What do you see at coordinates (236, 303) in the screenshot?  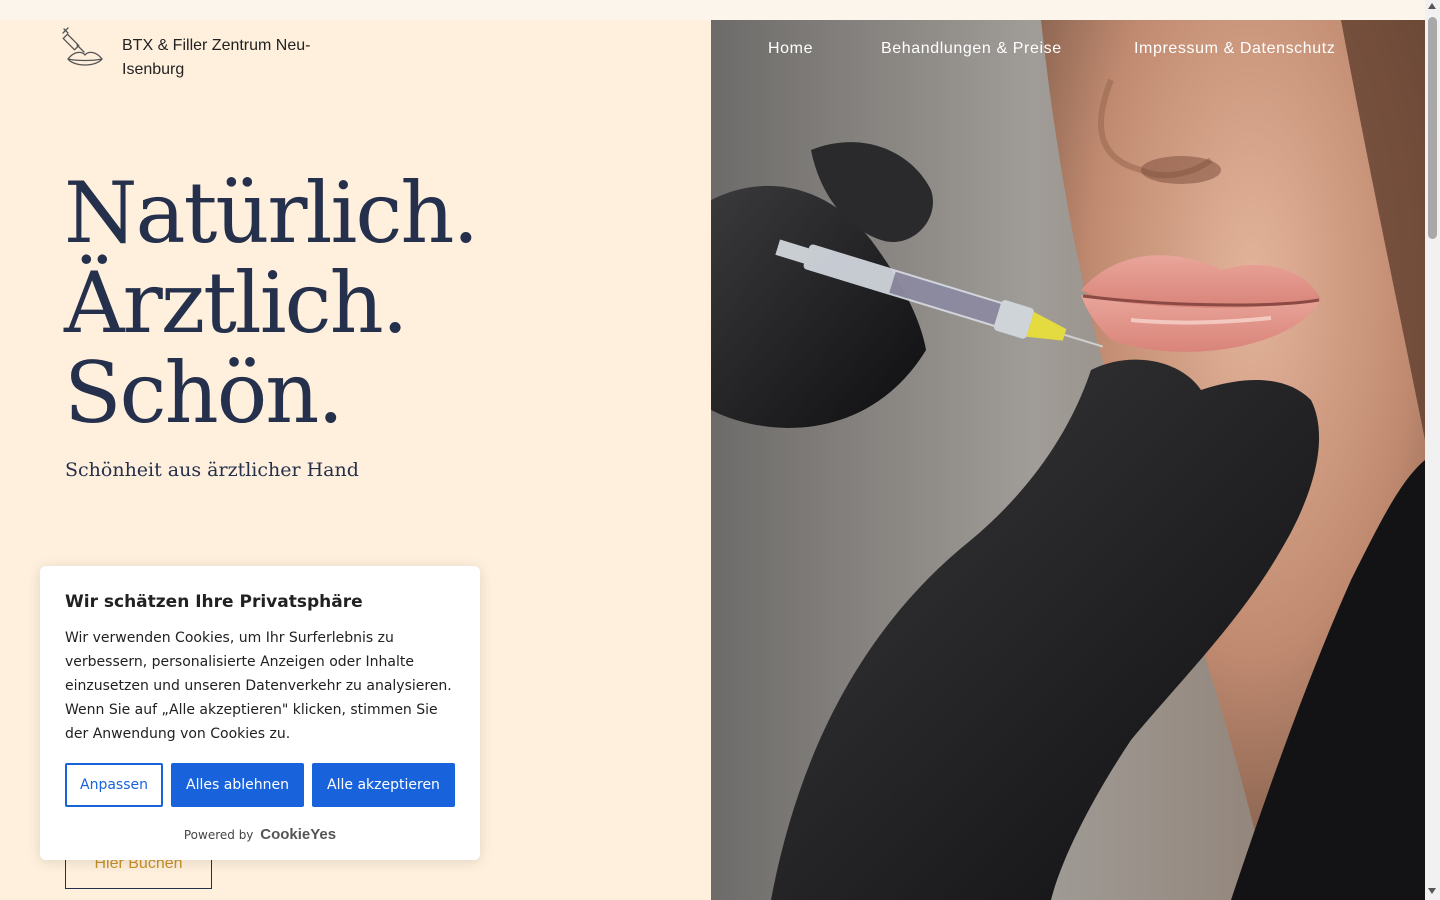 I see `headline-line-2: Ärztlich.` at bounding box center [236, 303].